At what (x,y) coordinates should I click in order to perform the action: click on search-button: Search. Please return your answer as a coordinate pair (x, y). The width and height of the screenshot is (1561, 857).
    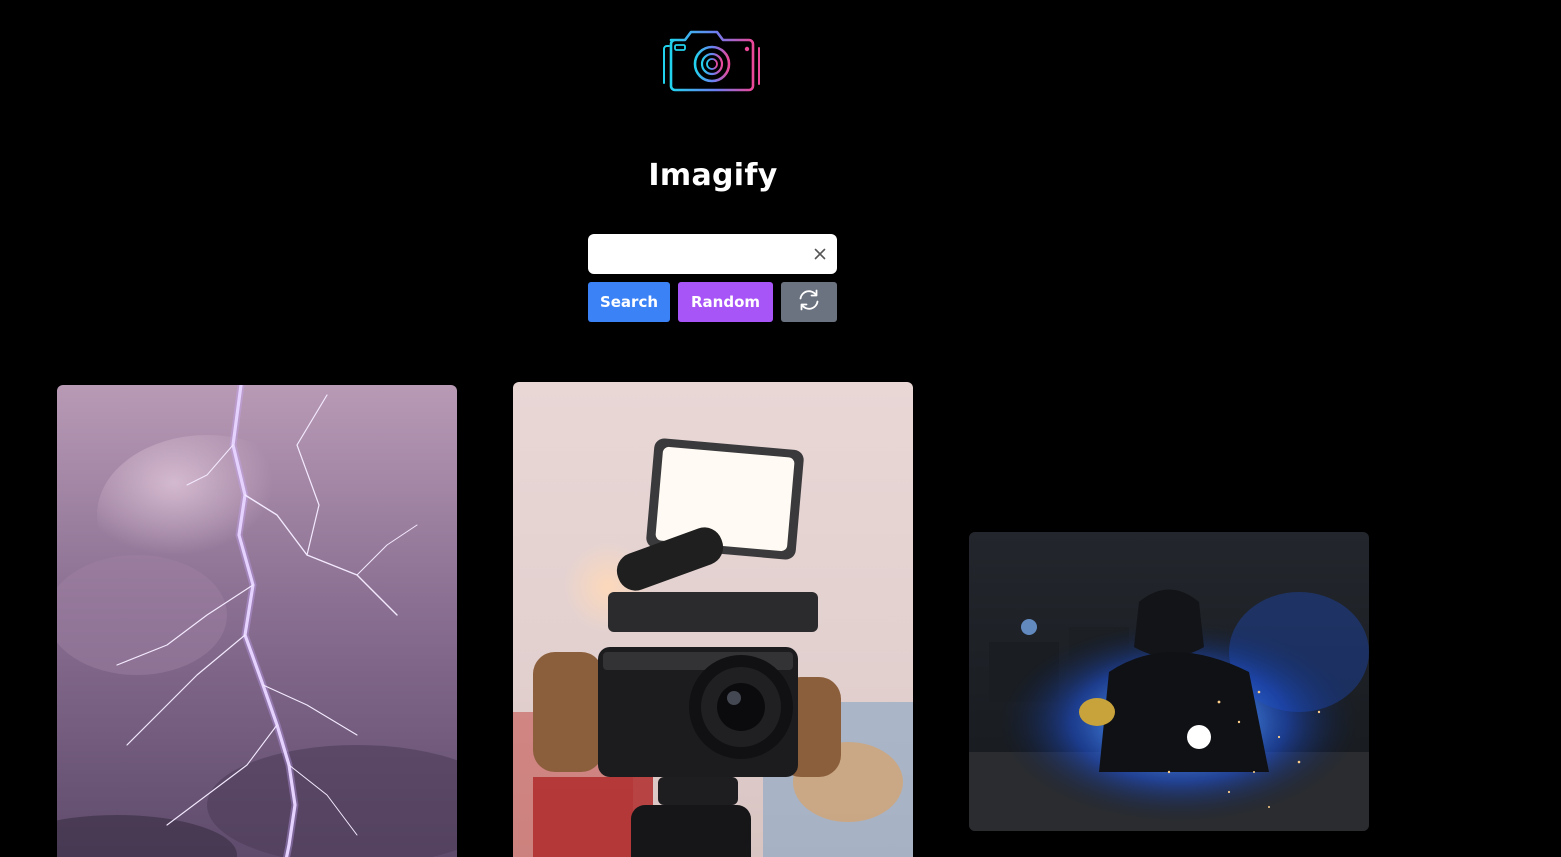
    Looking at the image, I should click on (629, 302).